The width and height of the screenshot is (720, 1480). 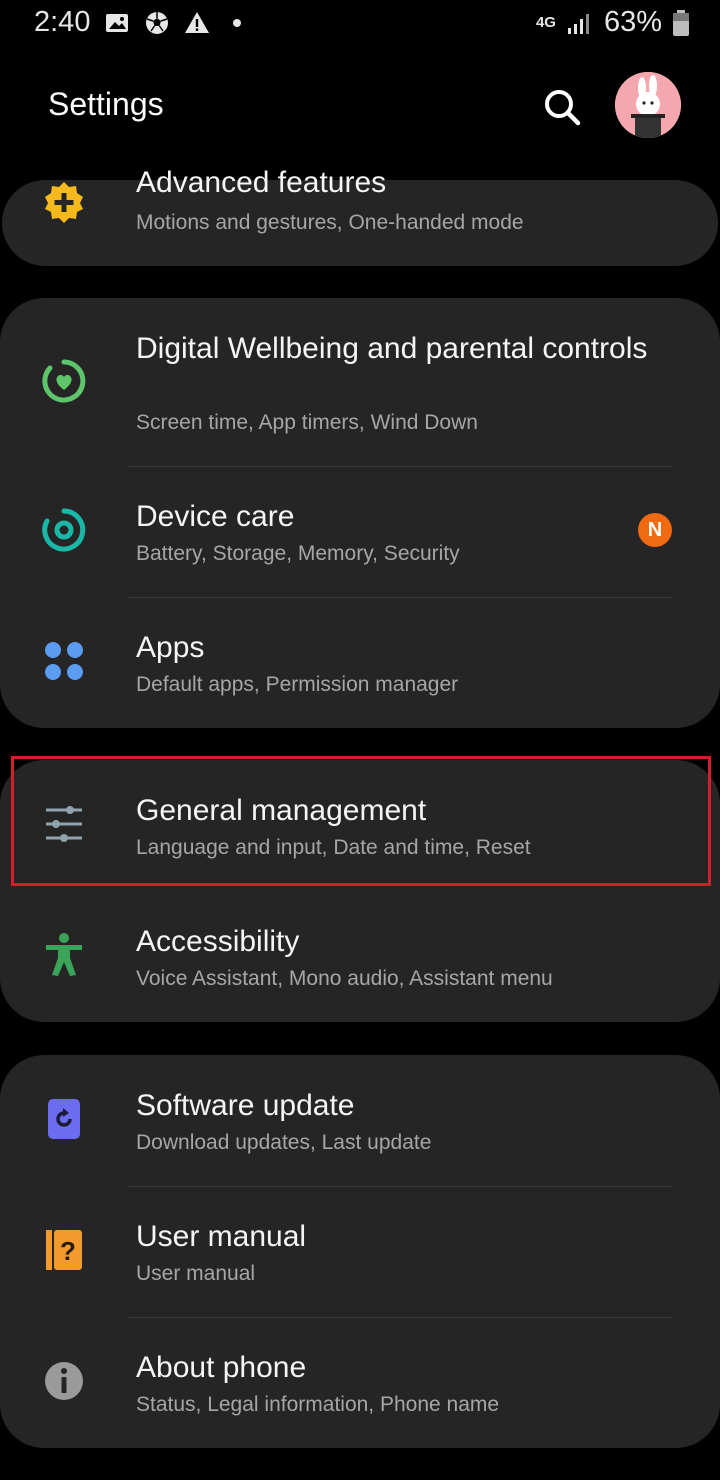 I want to click on digital-wellbeing-icon, so click(x=64, y=381).